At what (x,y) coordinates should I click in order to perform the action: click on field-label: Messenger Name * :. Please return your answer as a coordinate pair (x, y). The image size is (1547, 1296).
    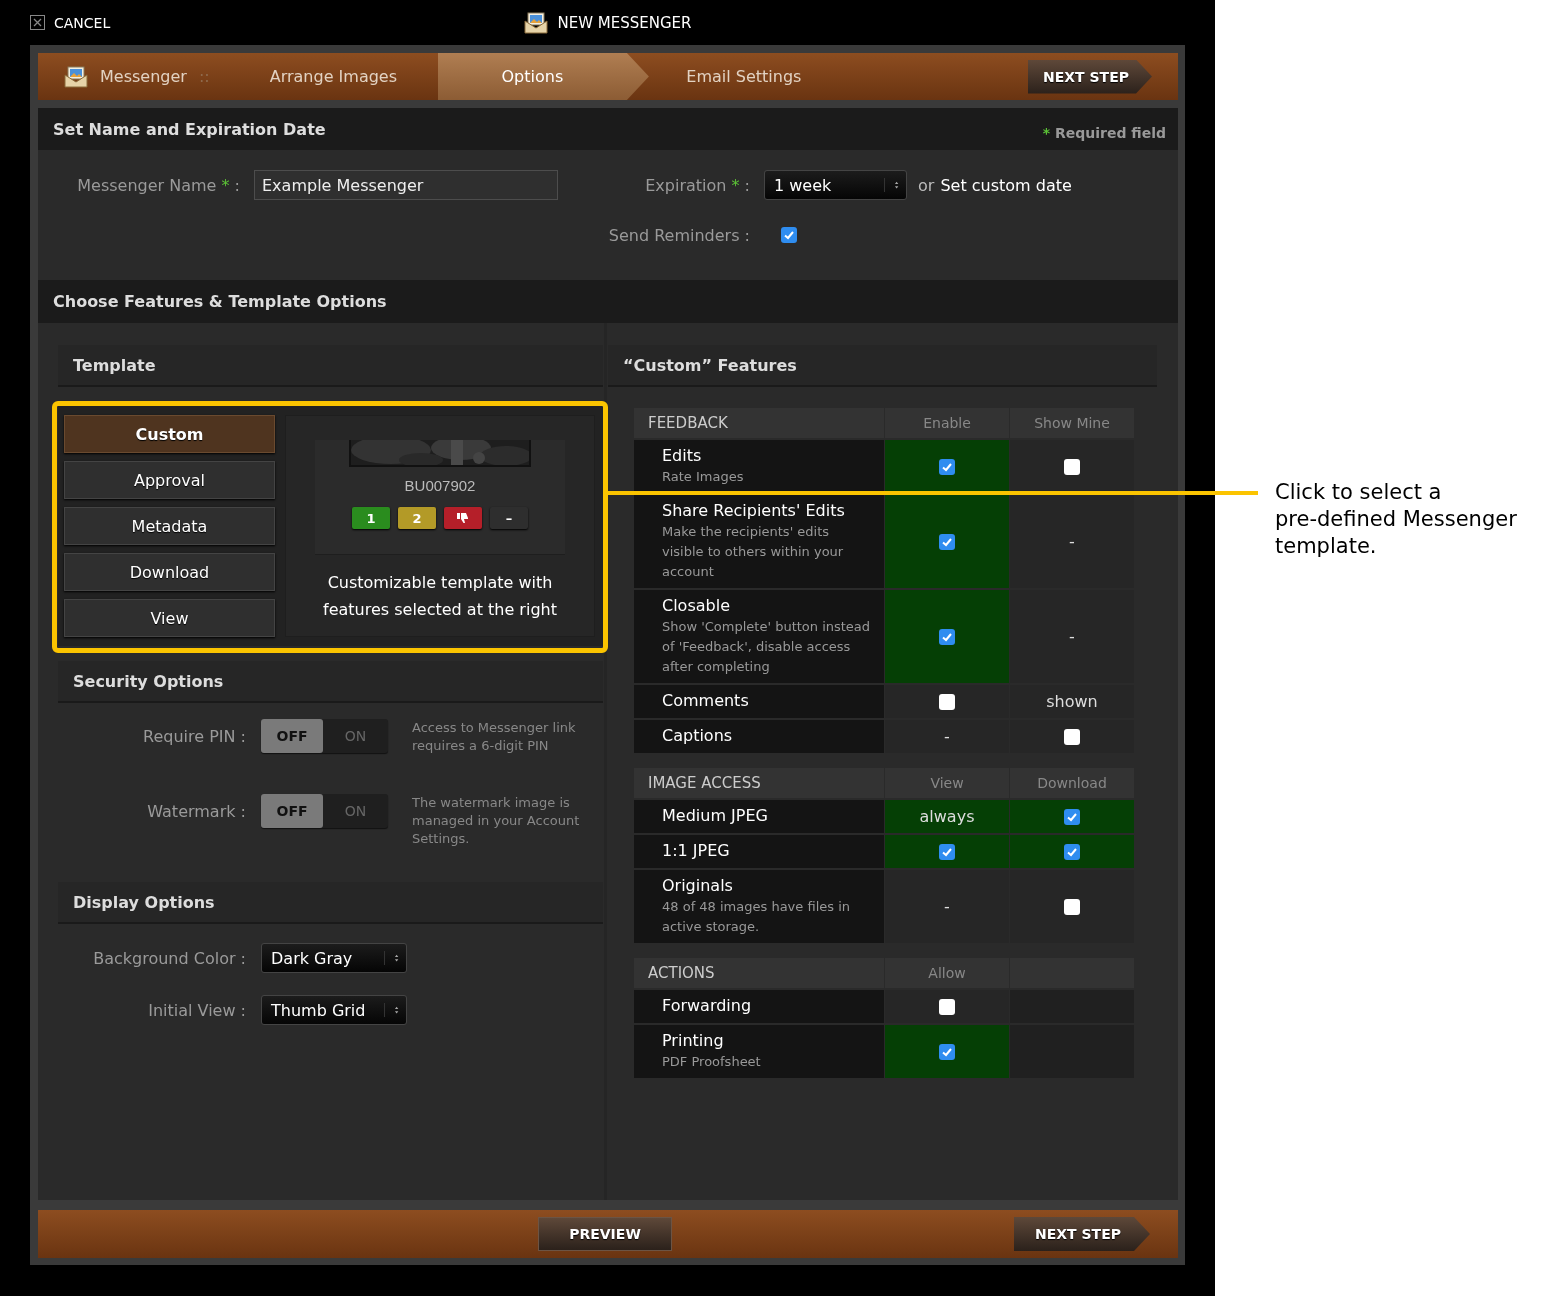
    Looking at the image, I should click on (158, 185).